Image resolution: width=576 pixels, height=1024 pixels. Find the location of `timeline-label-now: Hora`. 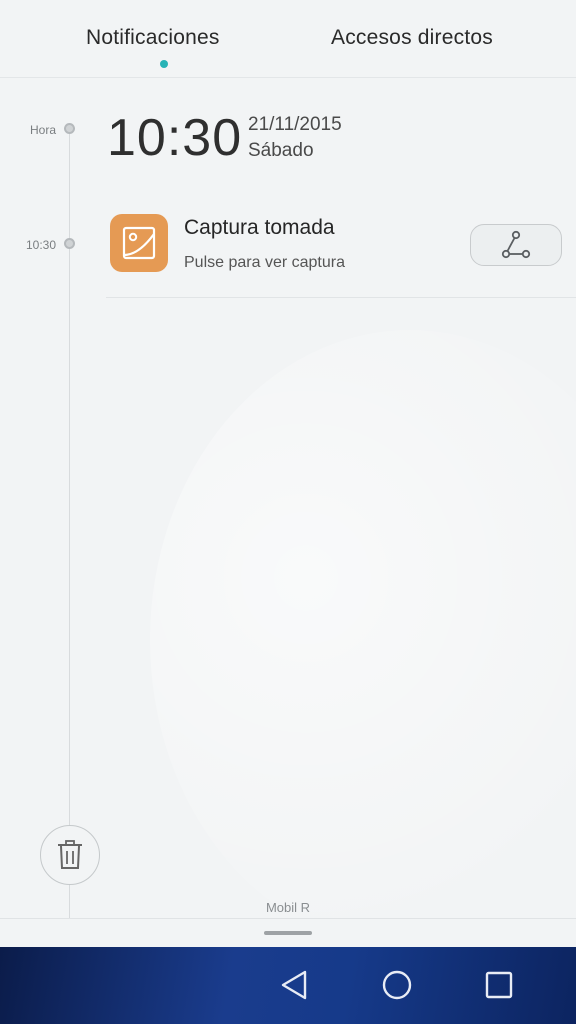

timeline-label-now: Hora is located at coordinates (42, 130).